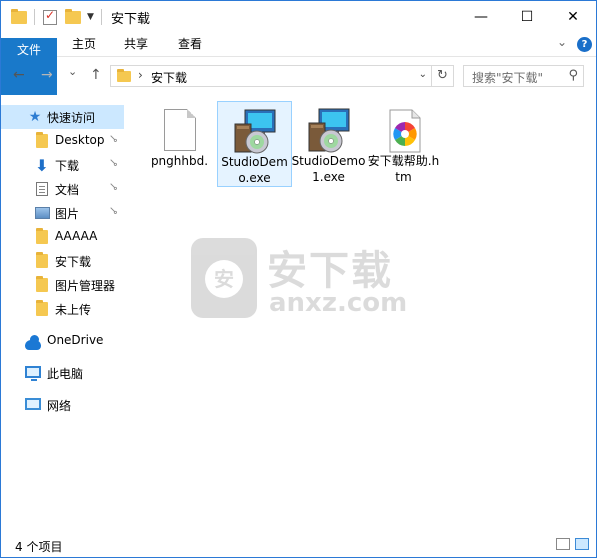 The image size is (597, 558). Describe the element at coordinates (19, 75) in the screenshot. I see `back-button: ←` at that location.